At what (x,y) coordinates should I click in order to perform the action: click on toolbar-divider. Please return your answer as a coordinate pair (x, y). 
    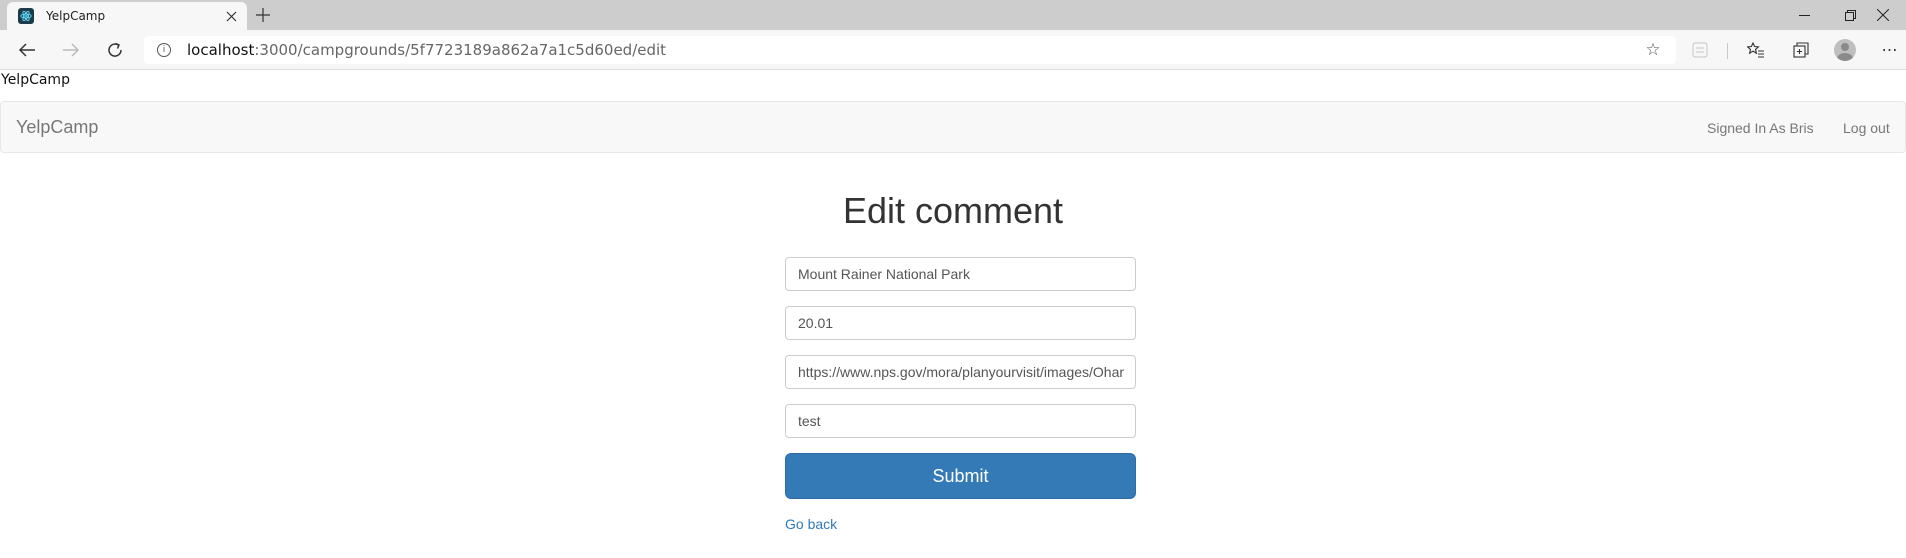
    Looking at the image, I should click on (1727, 51).